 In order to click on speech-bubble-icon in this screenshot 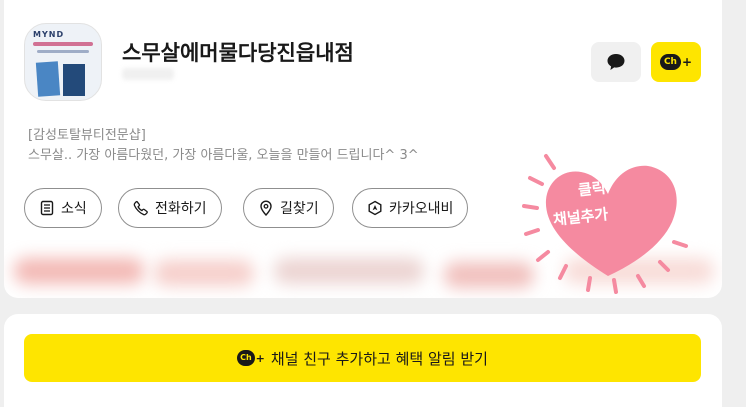, I will do `click(616, 62)`.